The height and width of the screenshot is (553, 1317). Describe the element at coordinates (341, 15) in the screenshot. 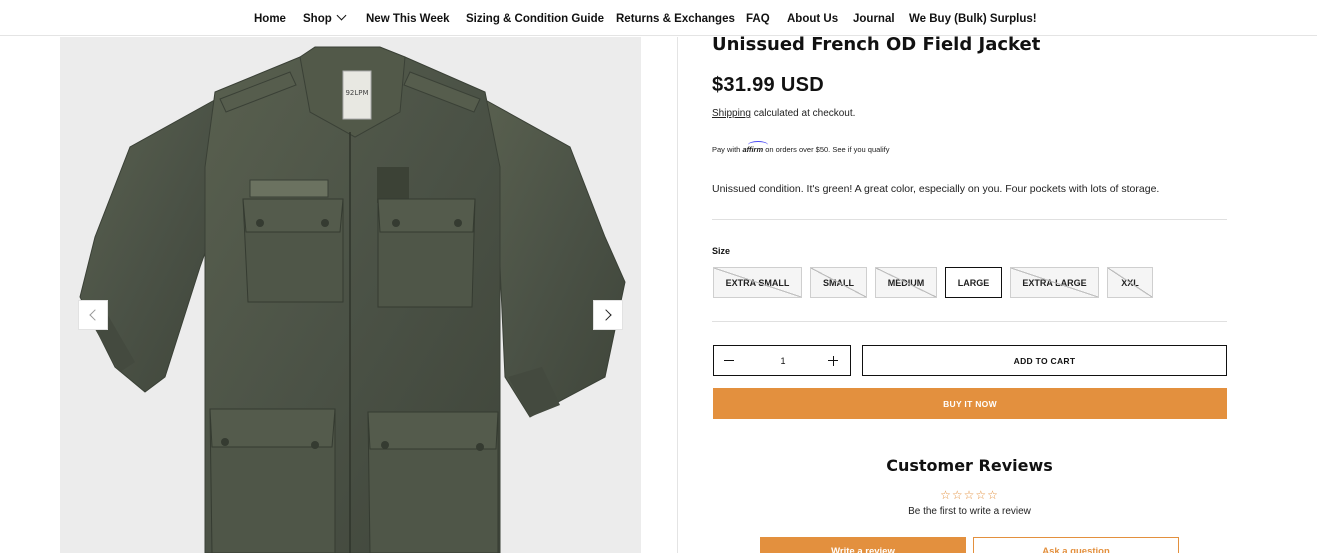

I see `chevron-down-icon` at that location.